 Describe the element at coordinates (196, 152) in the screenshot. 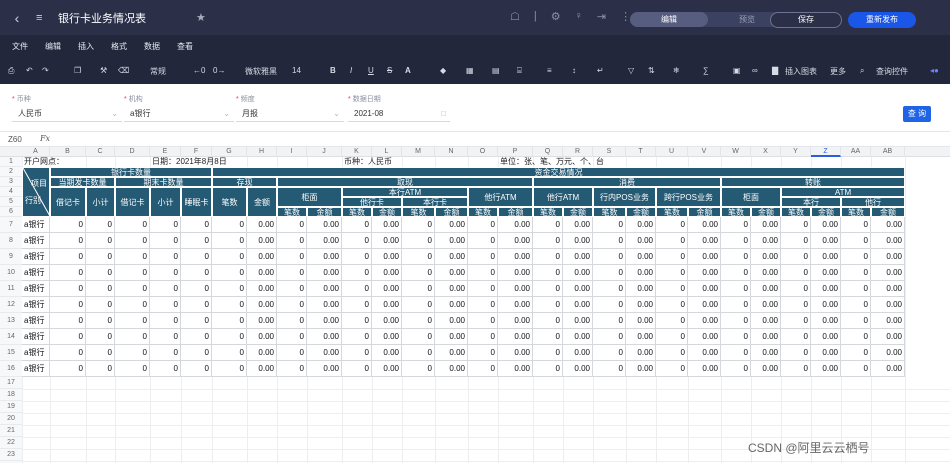

I see `column-header-f: F` at that location.